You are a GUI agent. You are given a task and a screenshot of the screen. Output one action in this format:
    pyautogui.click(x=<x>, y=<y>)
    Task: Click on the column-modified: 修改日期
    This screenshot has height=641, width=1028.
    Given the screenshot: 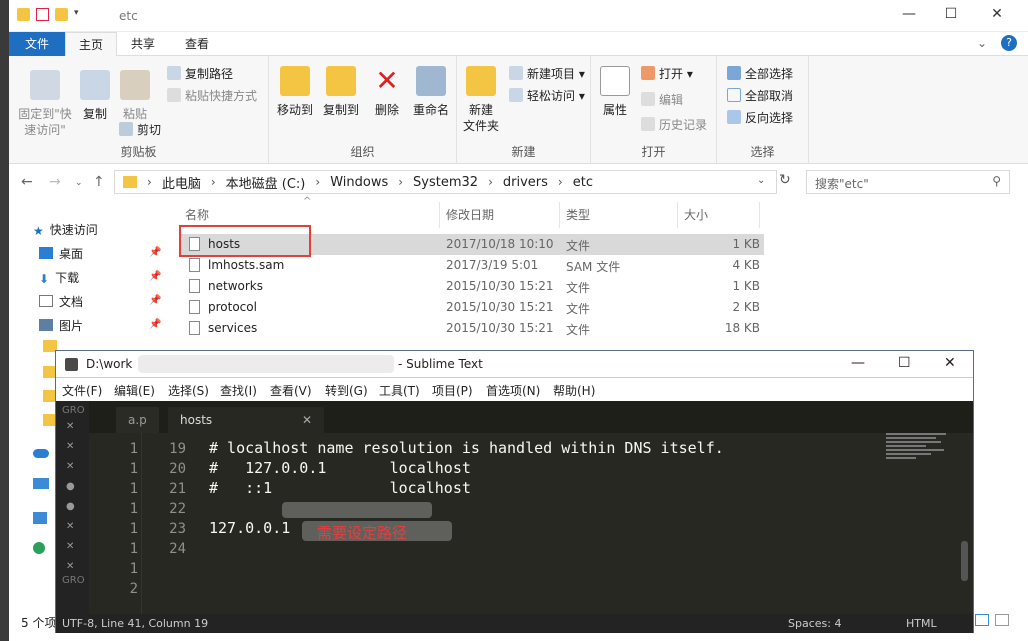 What is the action you would take?
    pyautogui.click(x=470, y=214)
    